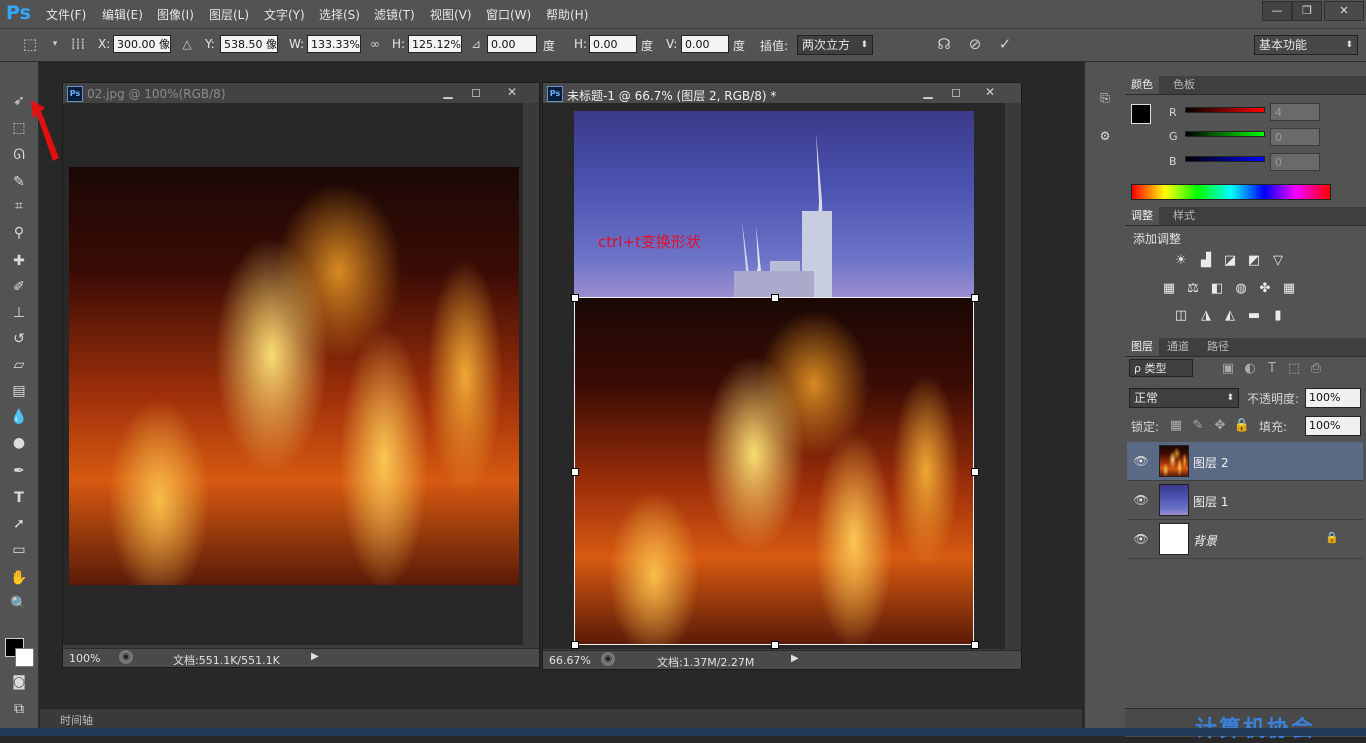  I want to click on menu-window: 窗口(W), so click(508, 14).